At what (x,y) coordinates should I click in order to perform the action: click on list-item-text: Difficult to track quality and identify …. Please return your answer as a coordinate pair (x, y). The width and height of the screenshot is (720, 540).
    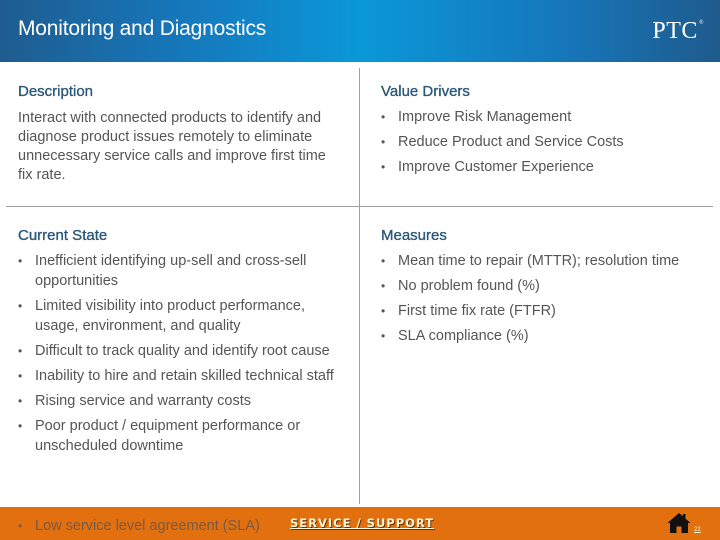
    Looking at the image, I should click on (182, 351).